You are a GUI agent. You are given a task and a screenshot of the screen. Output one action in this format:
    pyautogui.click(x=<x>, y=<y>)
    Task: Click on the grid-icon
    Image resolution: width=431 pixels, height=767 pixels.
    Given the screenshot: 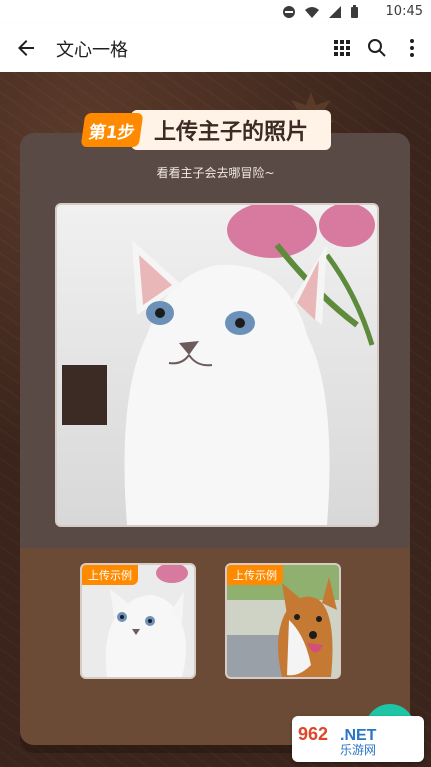 What is the action you would take?
    pyautogui.click(x=342, y=48)
    